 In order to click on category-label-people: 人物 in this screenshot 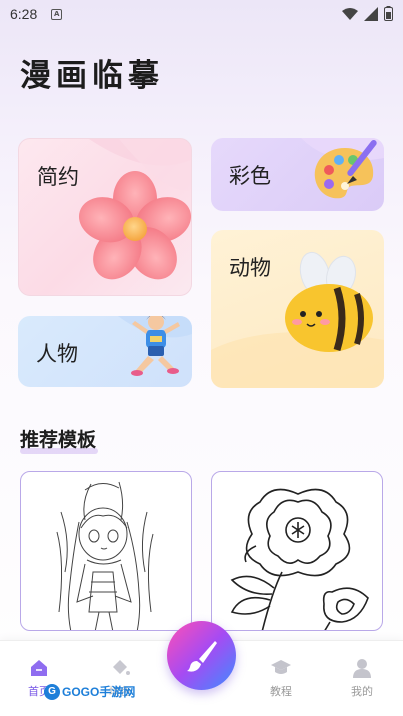, I will do `click(57, 354)`.